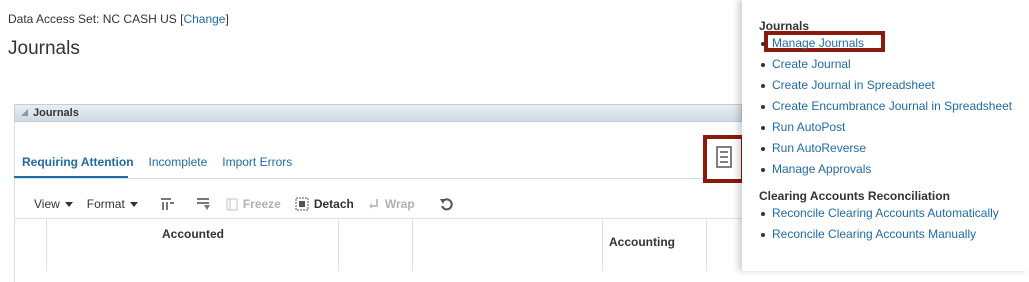 This screenshot has width=1029, height=282. Describe the element at coordinates (813, 148) in the screenshot. I see `task-run-autoreverse: Run AutoReverse` at that location.